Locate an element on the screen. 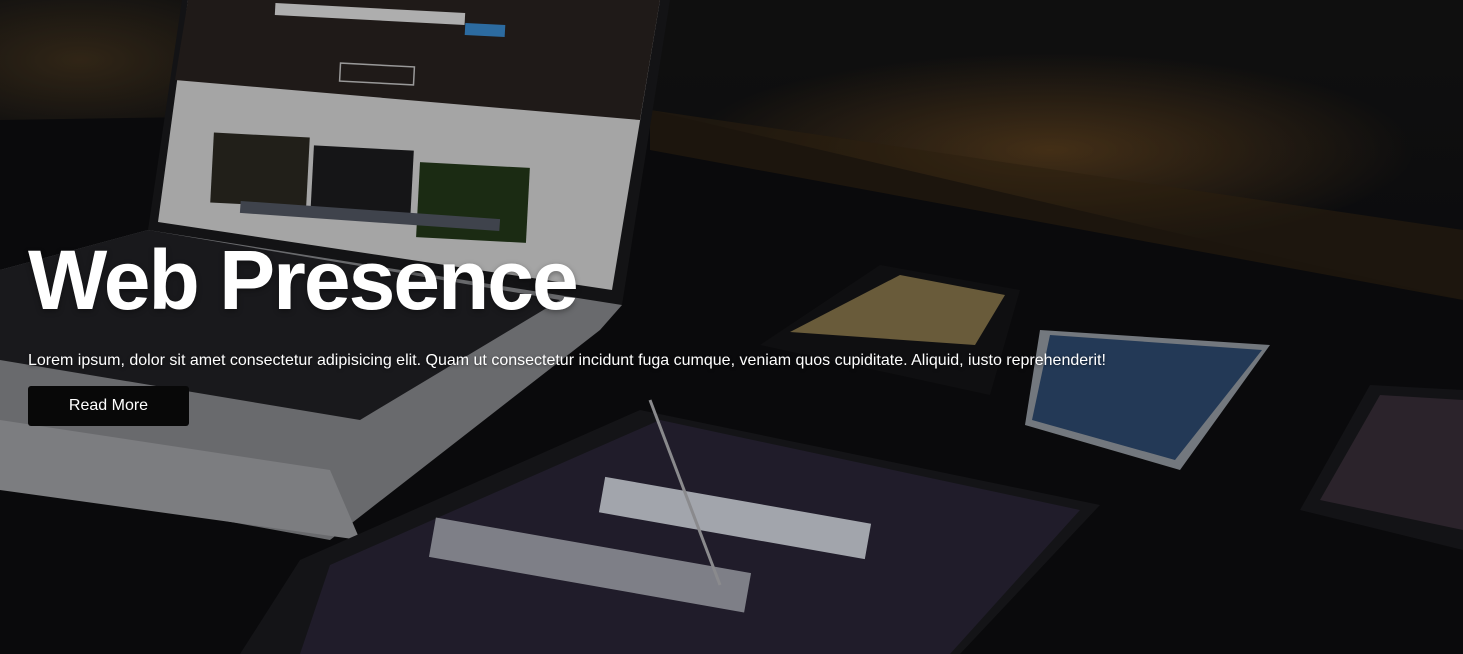 This screenshot has height=654, width=1463. hero-title: Web Presence is located at coordinates (303, 280).